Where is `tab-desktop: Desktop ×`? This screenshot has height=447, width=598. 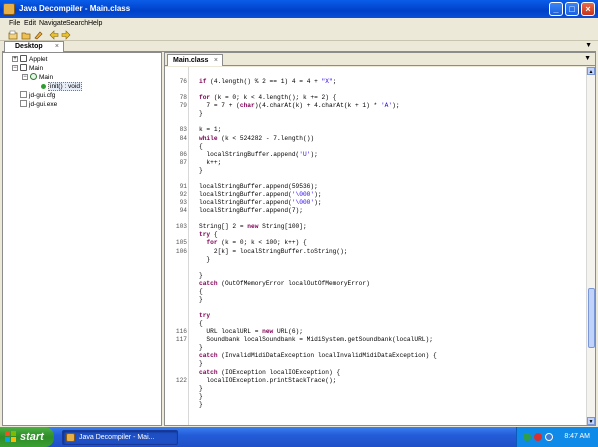
tab-desktop: Desktop × is located at coordinates (34, 46).